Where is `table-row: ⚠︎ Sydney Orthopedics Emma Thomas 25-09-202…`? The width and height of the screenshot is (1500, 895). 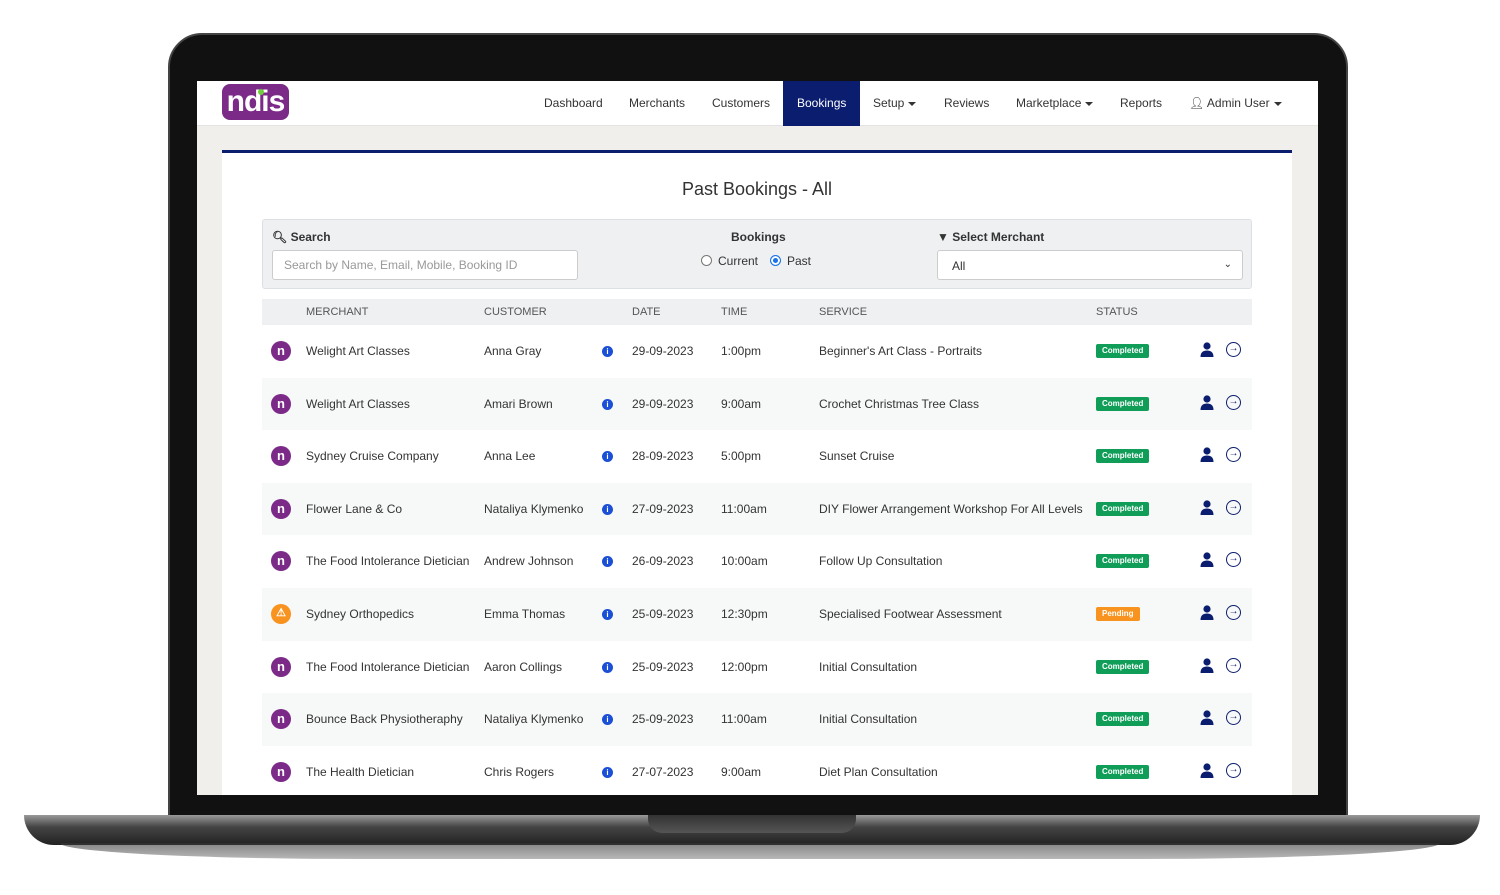 table-row: ⚠︎ Sydney Orthopedics Emma Thomas 25-09-202… is located at coordinates (757, 614).